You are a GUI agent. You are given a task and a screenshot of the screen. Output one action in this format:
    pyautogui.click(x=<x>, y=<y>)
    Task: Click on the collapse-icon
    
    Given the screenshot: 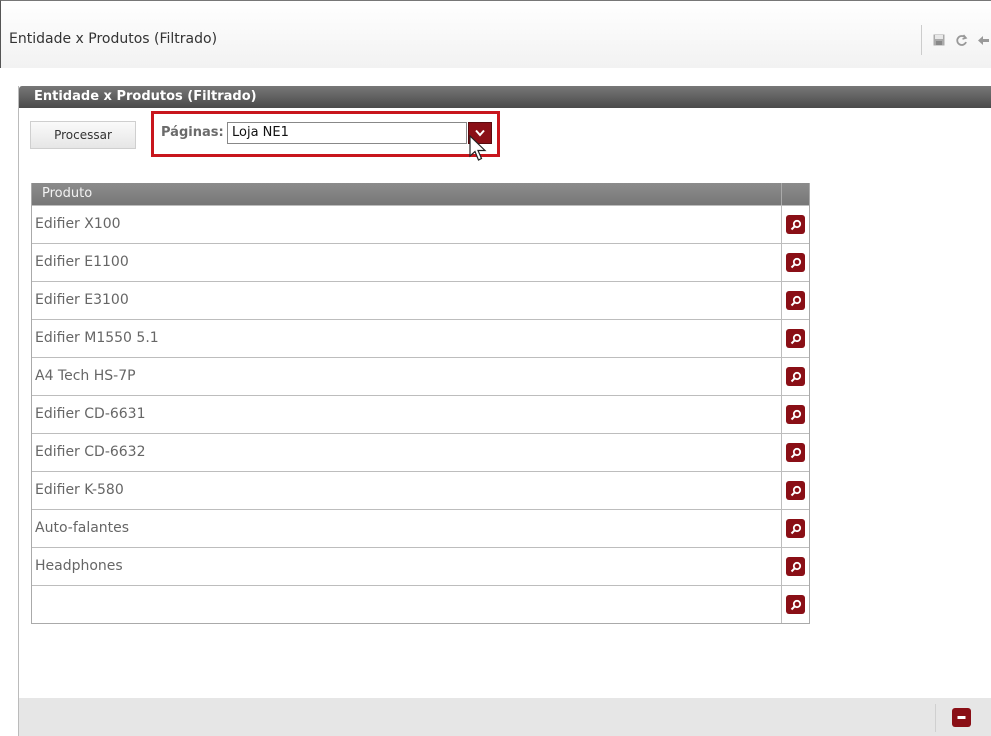 What is the action you would take?
    pyautogui.click(x=961, y=717)
    